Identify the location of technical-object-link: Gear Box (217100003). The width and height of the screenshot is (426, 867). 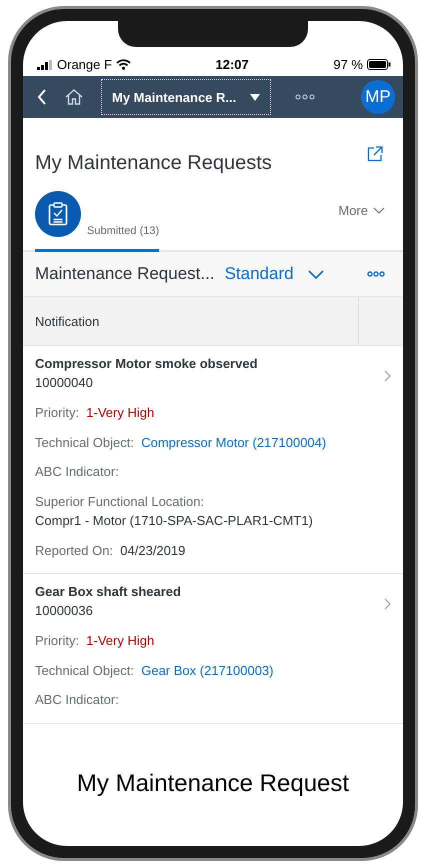
(207, 670).